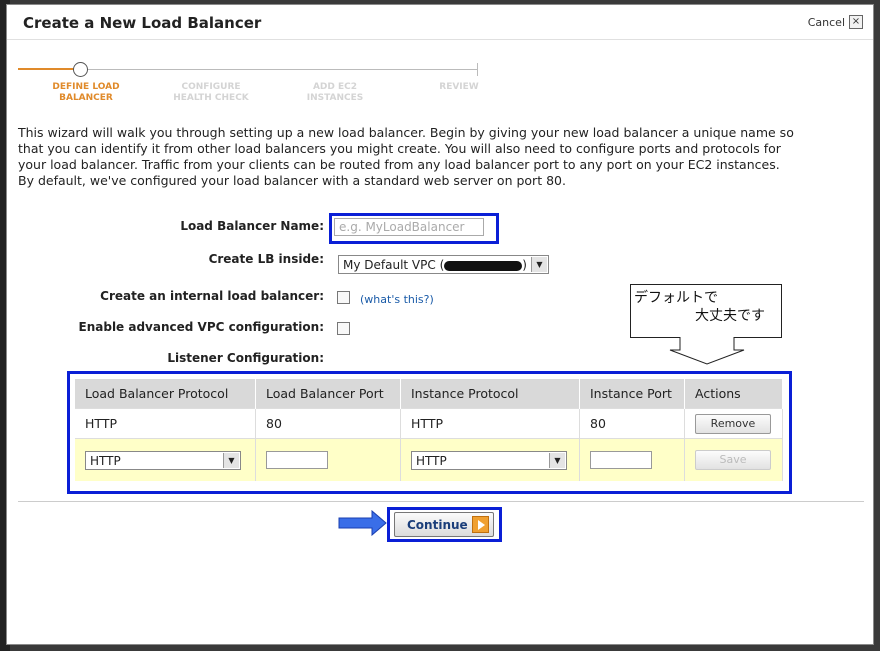 This screenshot has height=651, width=880. I want to click on cell-lb-port: 80, so click(328, 423).